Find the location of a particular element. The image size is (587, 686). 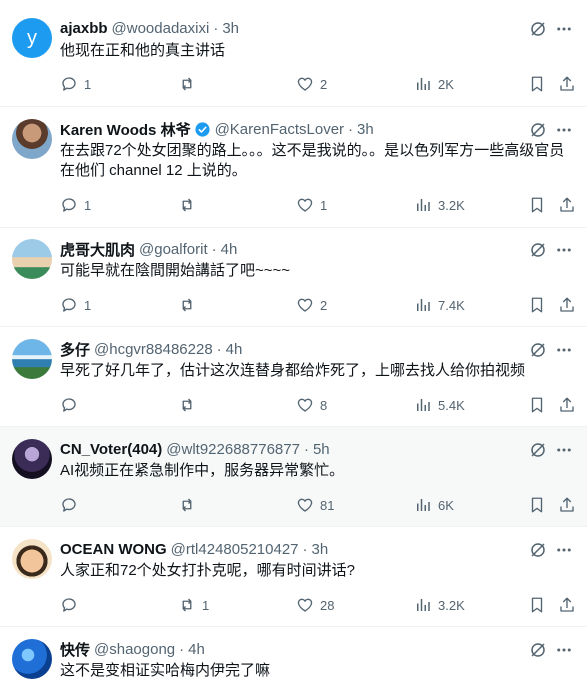

like-button: 81 is located at coordinates (315, 505).